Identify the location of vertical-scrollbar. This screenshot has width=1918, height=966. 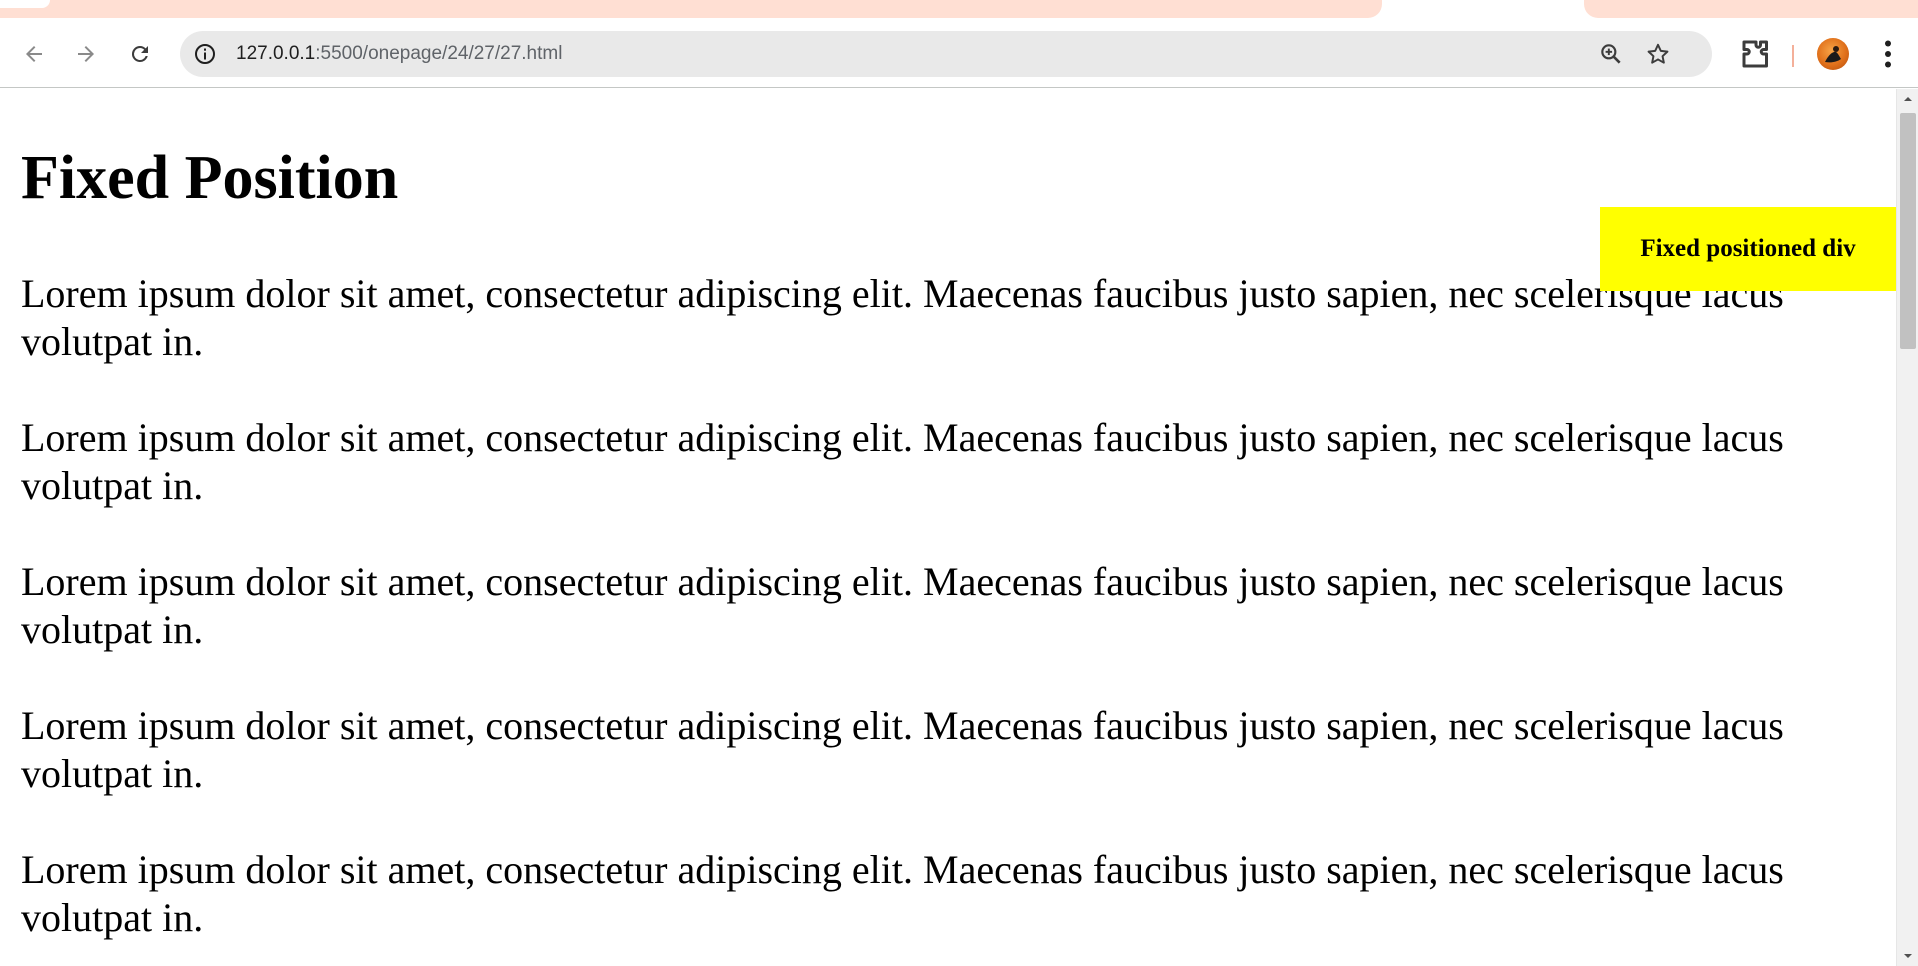
(1907, 527).